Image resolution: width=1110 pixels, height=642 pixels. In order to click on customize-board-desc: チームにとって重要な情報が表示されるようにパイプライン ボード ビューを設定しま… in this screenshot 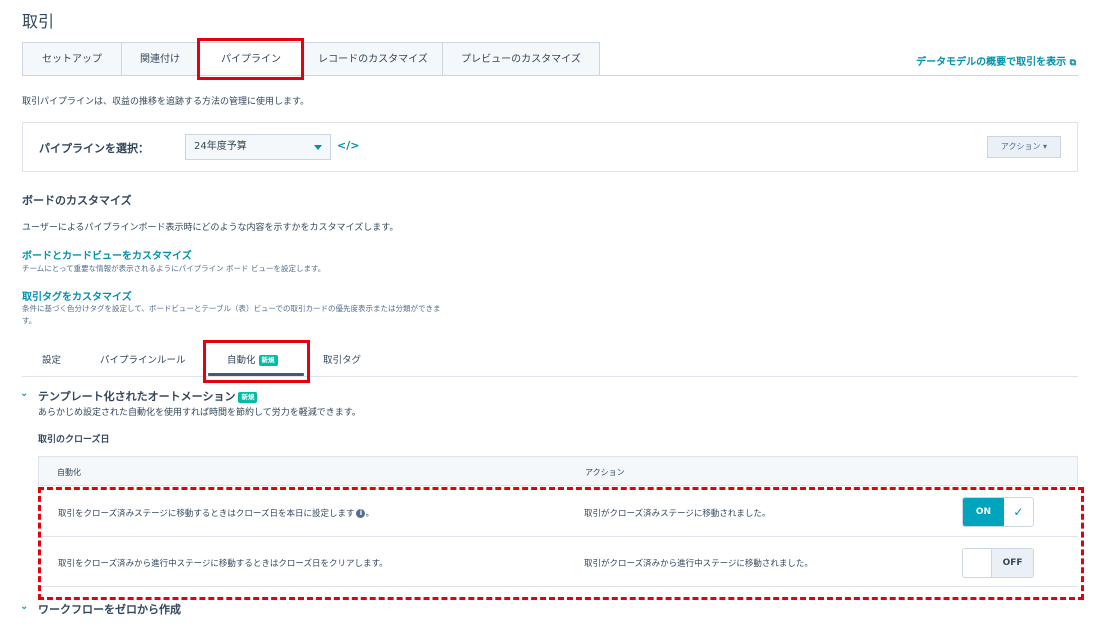, I will do `click(174, 268)`.